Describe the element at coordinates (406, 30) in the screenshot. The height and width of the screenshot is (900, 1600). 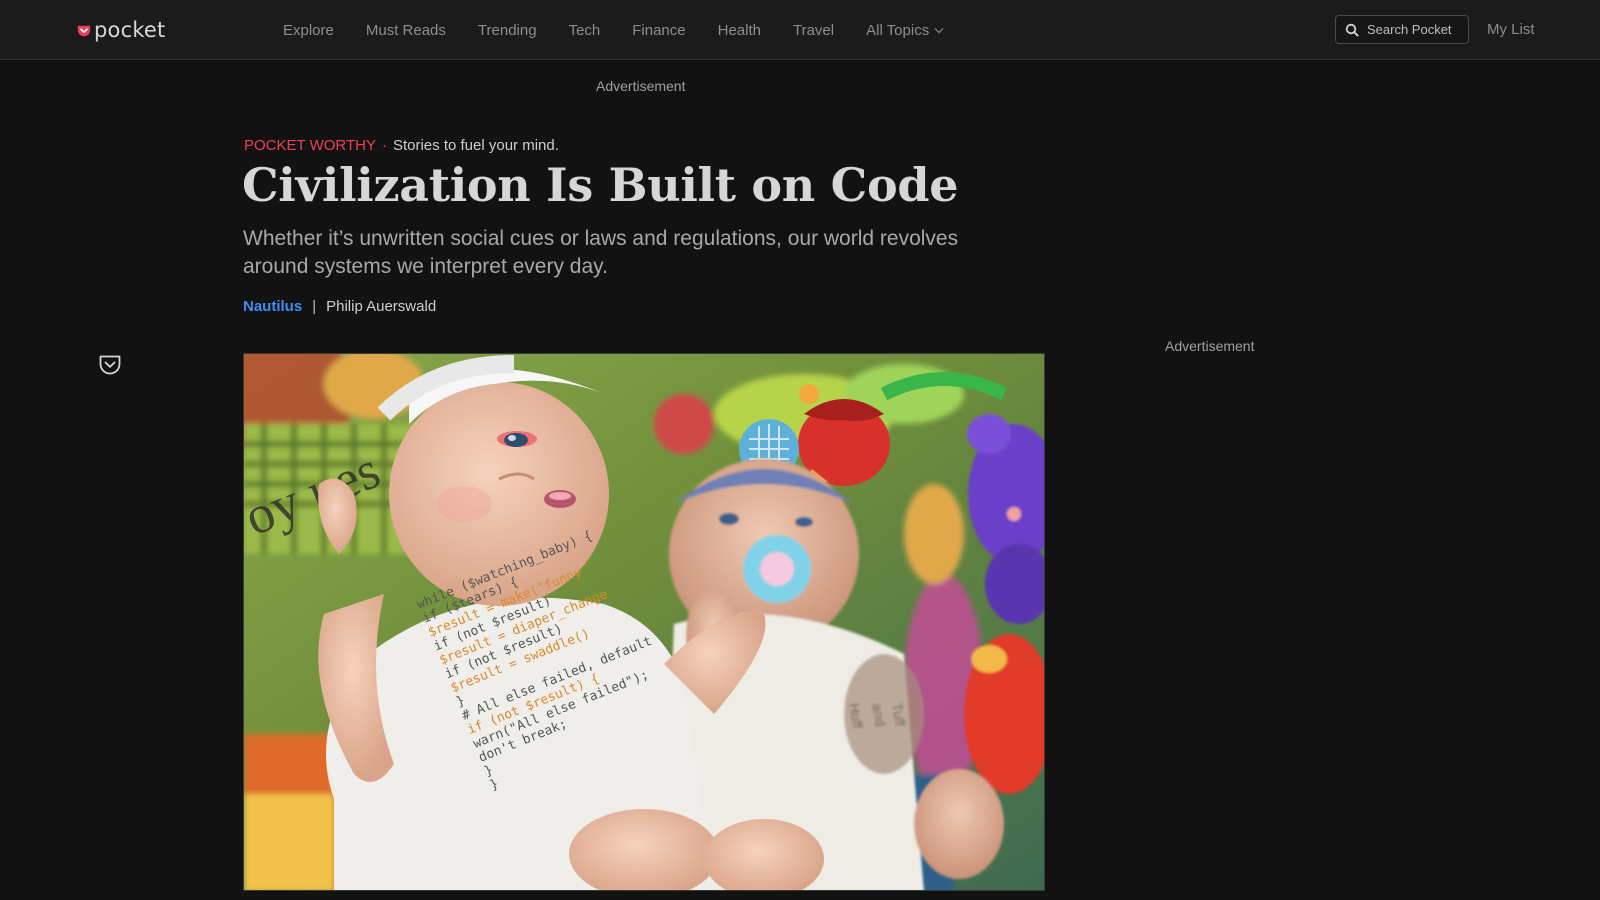
I see `nav-must-reads: Must Reads` at that location.